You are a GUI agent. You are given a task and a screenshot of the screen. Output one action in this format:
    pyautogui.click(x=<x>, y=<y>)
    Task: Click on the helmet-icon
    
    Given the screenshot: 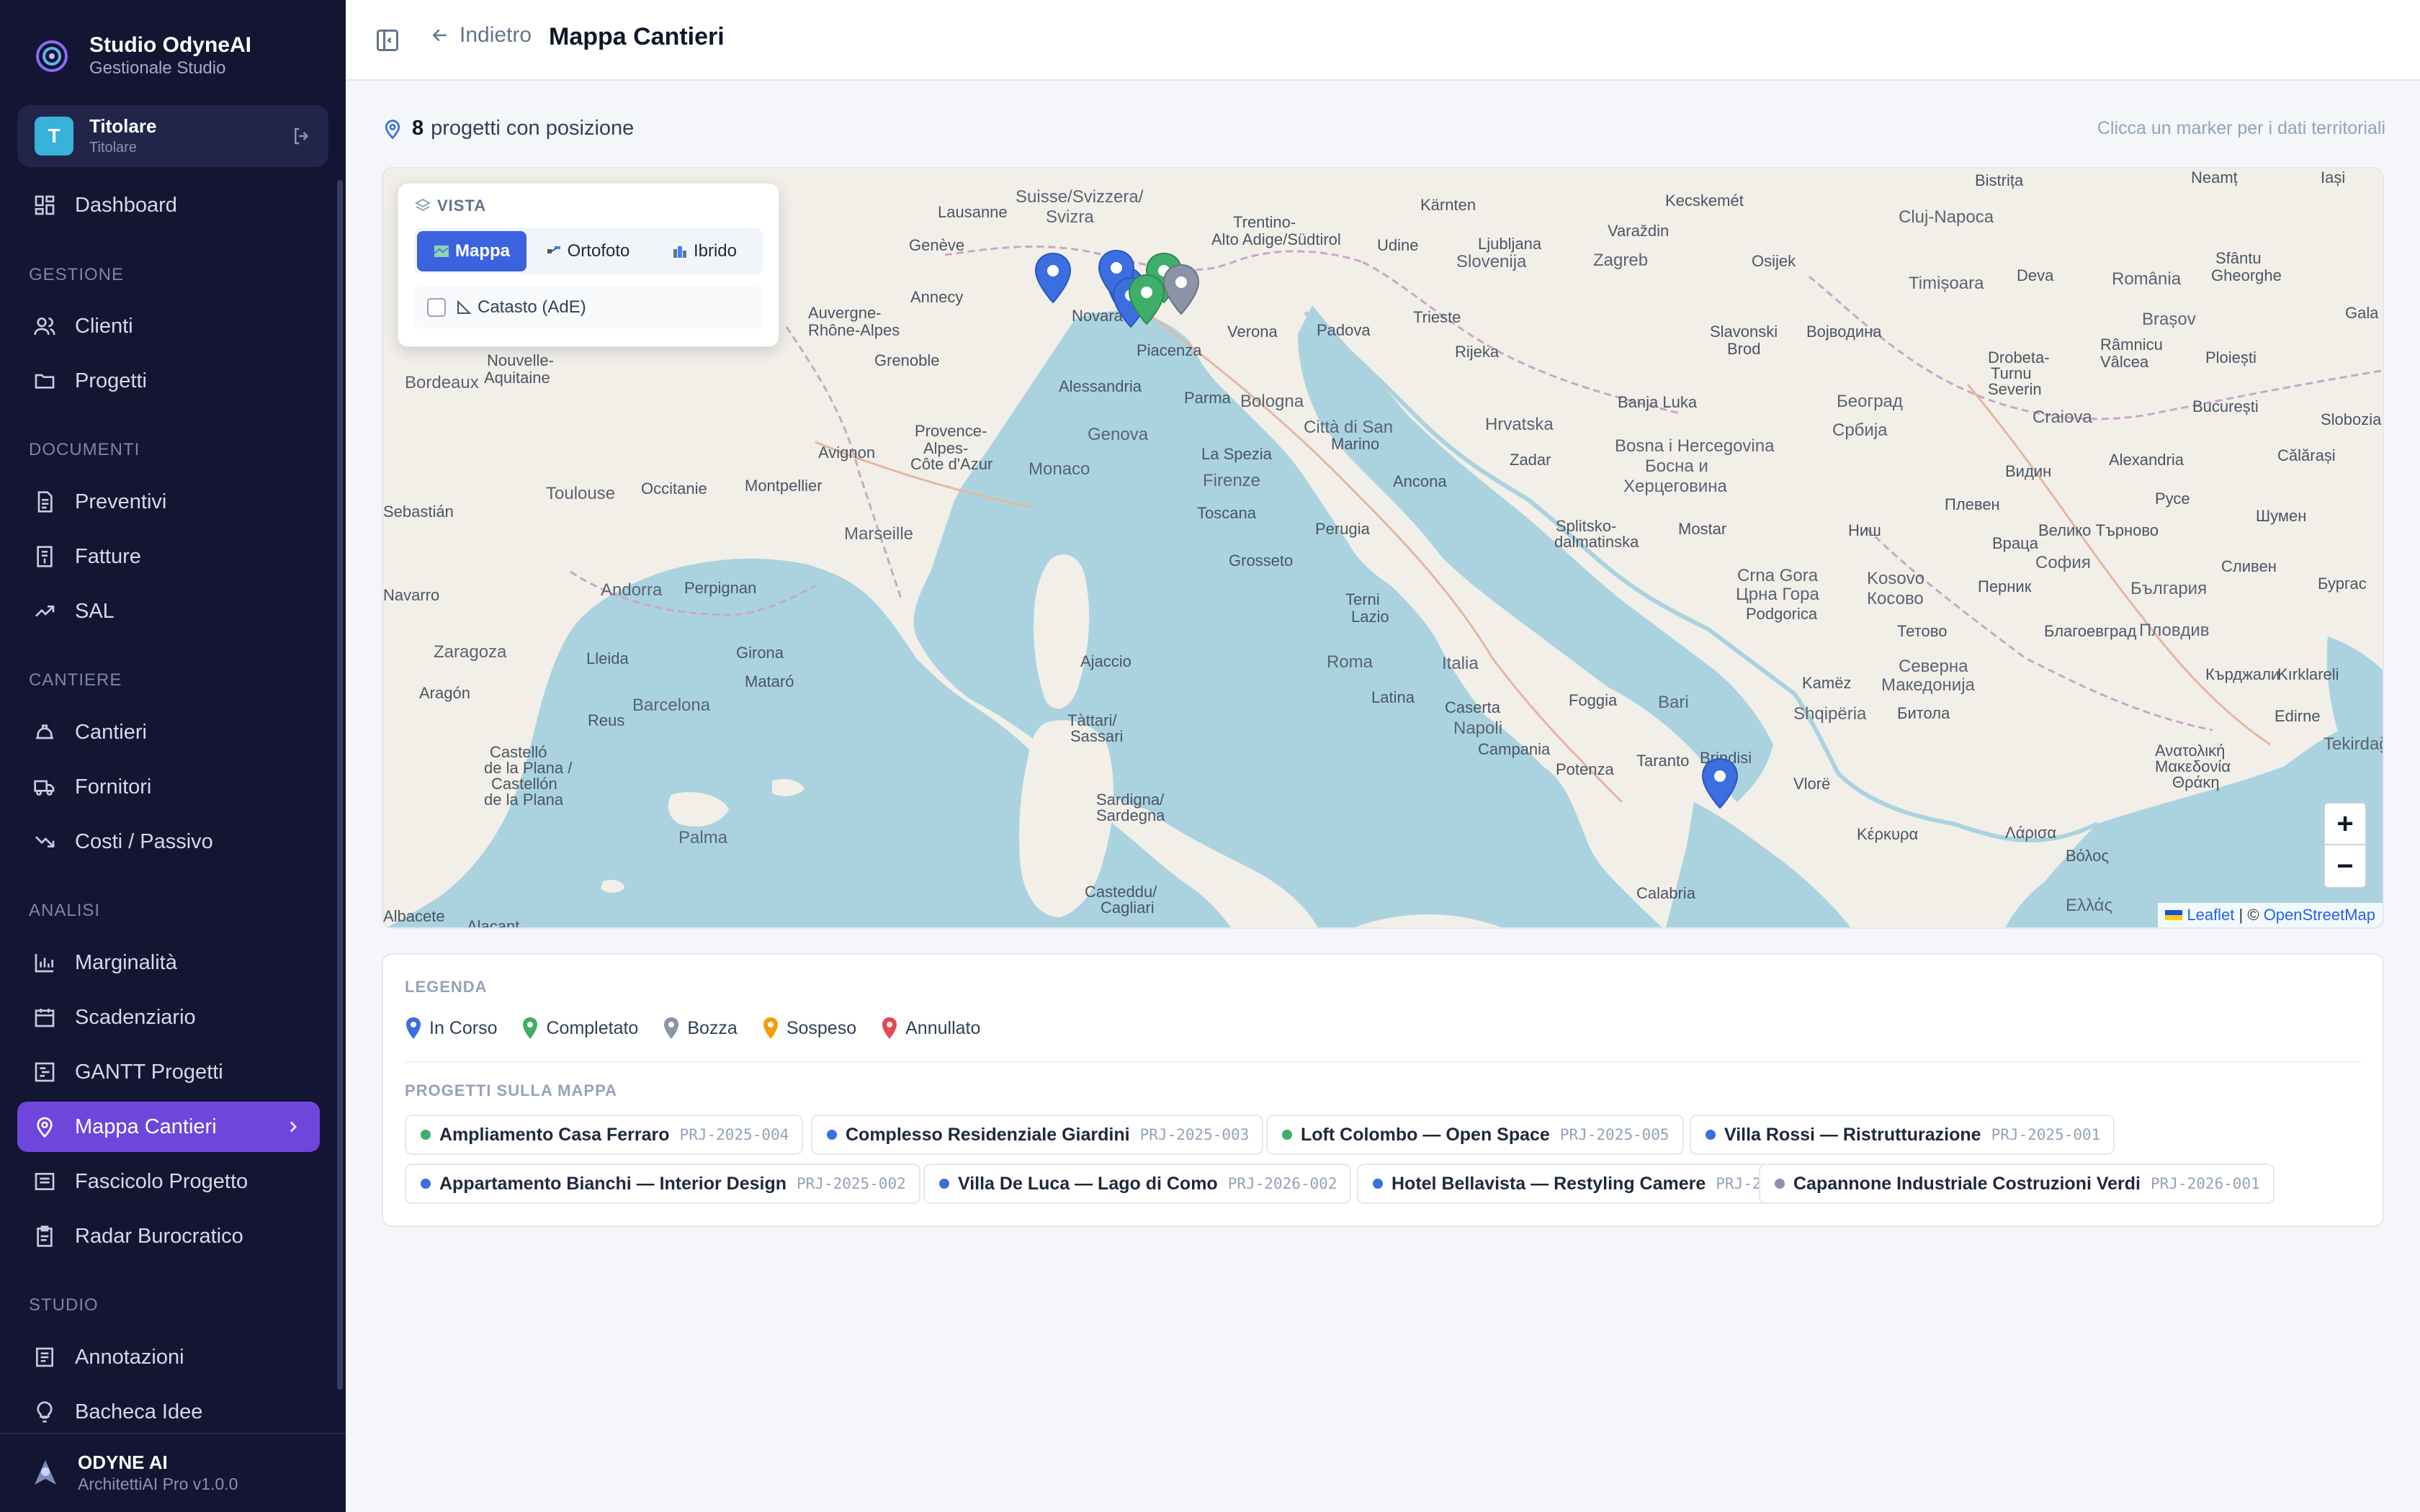 What is the action you would take?
    pyautogui.click(x=44, y=731)
    